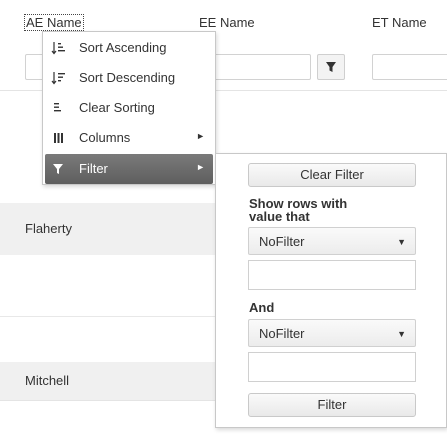  What do you see at coordinates (58, 48) in the screenshot?
I see `sort-ascending-icon` at bounding box center [58, 48].